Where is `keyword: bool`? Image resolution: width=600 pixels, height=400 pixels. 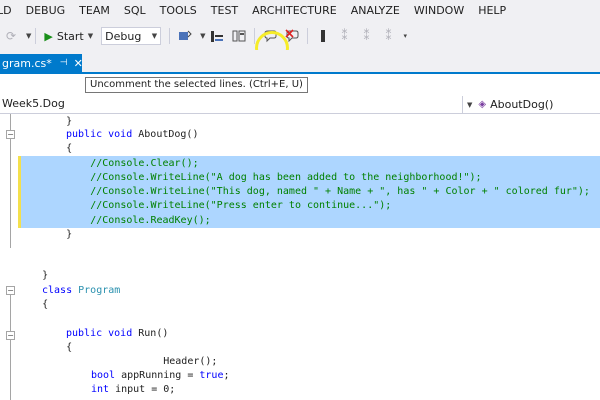 keyword: bool is located at coordinates (103, 375).